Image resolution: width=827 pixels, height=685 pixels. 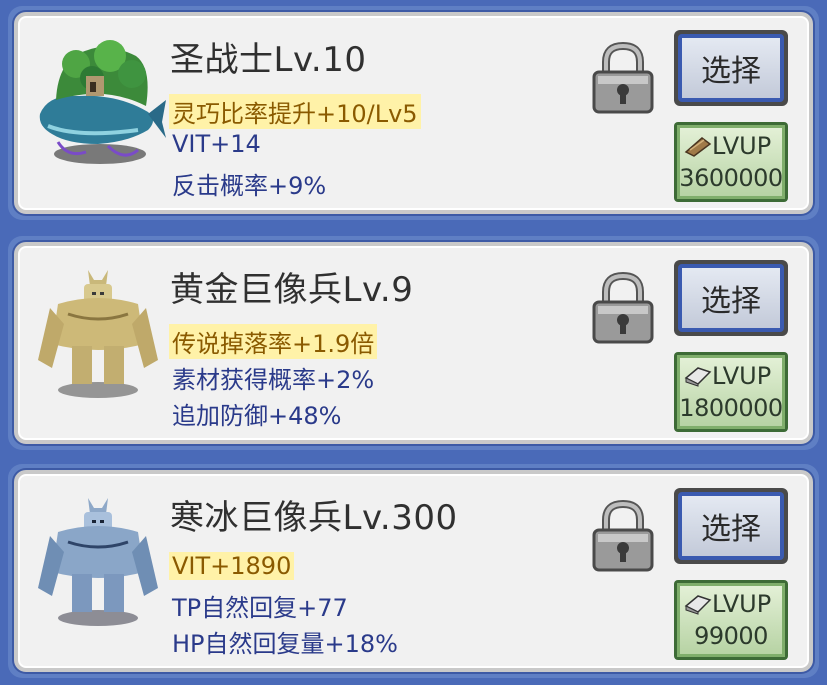 I want to click on lvup-cost: 3600000, so click(x=731, y=178).